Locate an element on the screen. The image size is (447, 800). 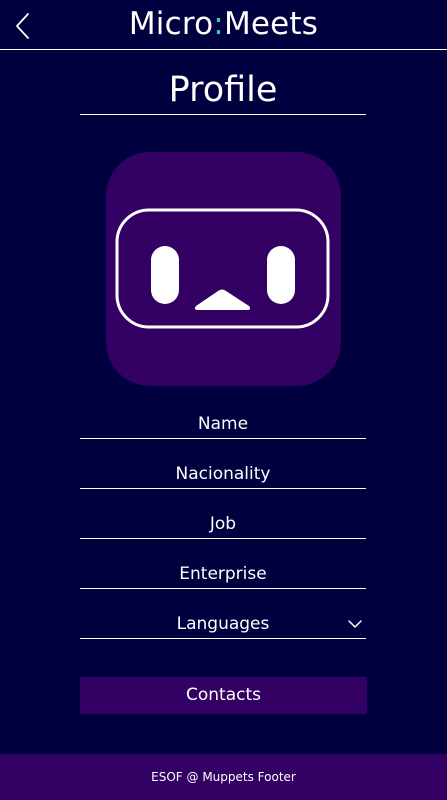
app-title-part1: Micro is located at coordinates (171, 24).